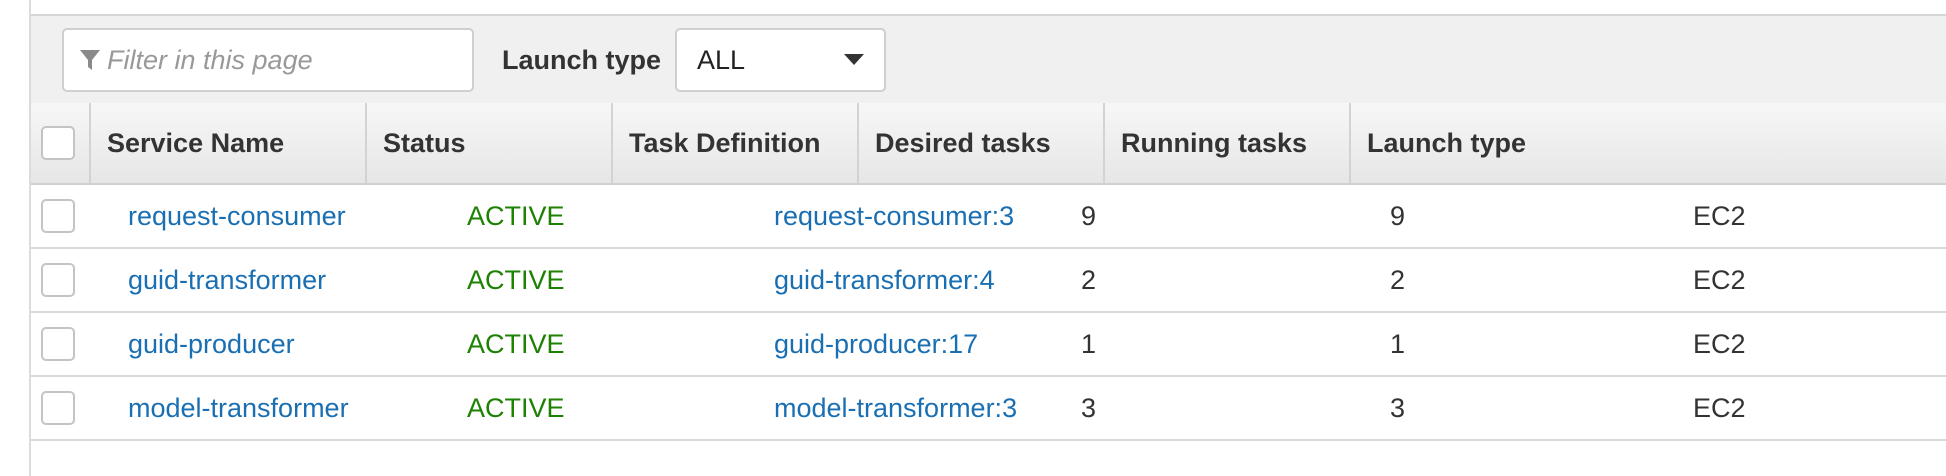 The height and width of the screenshot is (476, 1946). I want to click on left-gutter, so click(15, 238).